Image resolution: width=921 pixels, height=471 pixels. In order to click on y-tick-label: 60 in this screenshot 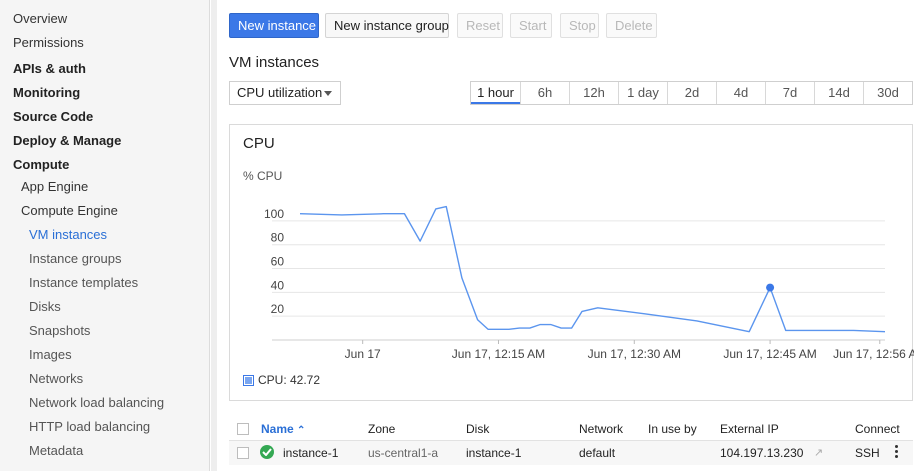, I will do `click(278, 262)`.